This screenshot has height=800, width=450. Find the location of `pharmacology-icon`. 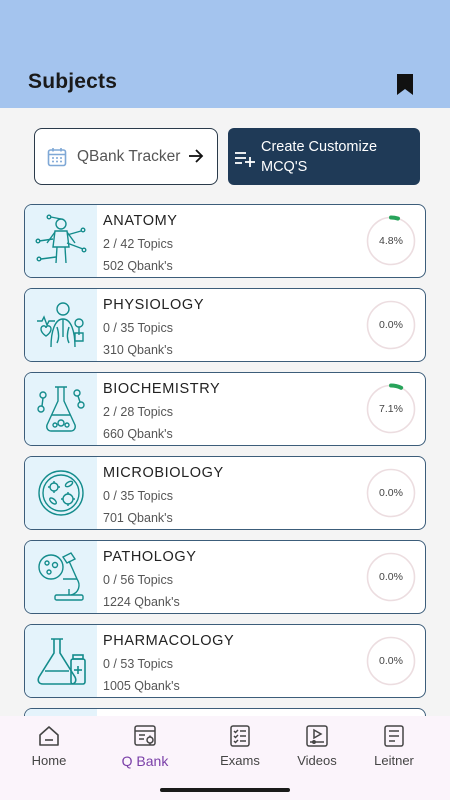

pharmacology-icon is located at coordinates (61, 661).